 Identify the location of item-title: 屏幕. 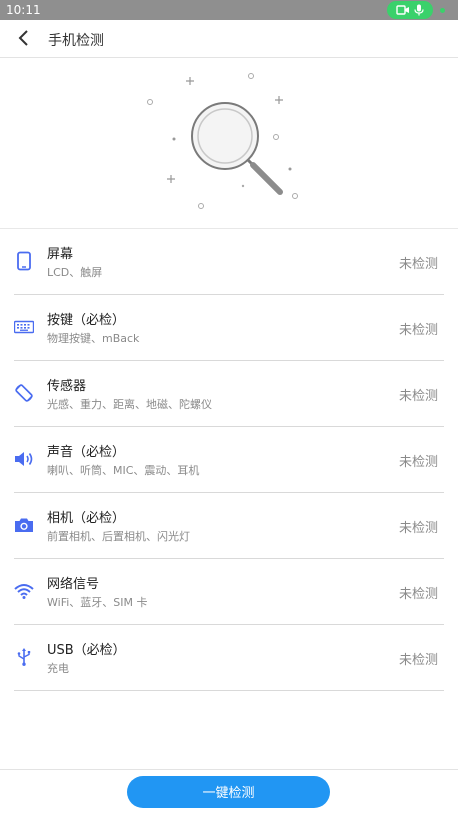
(60, 254).